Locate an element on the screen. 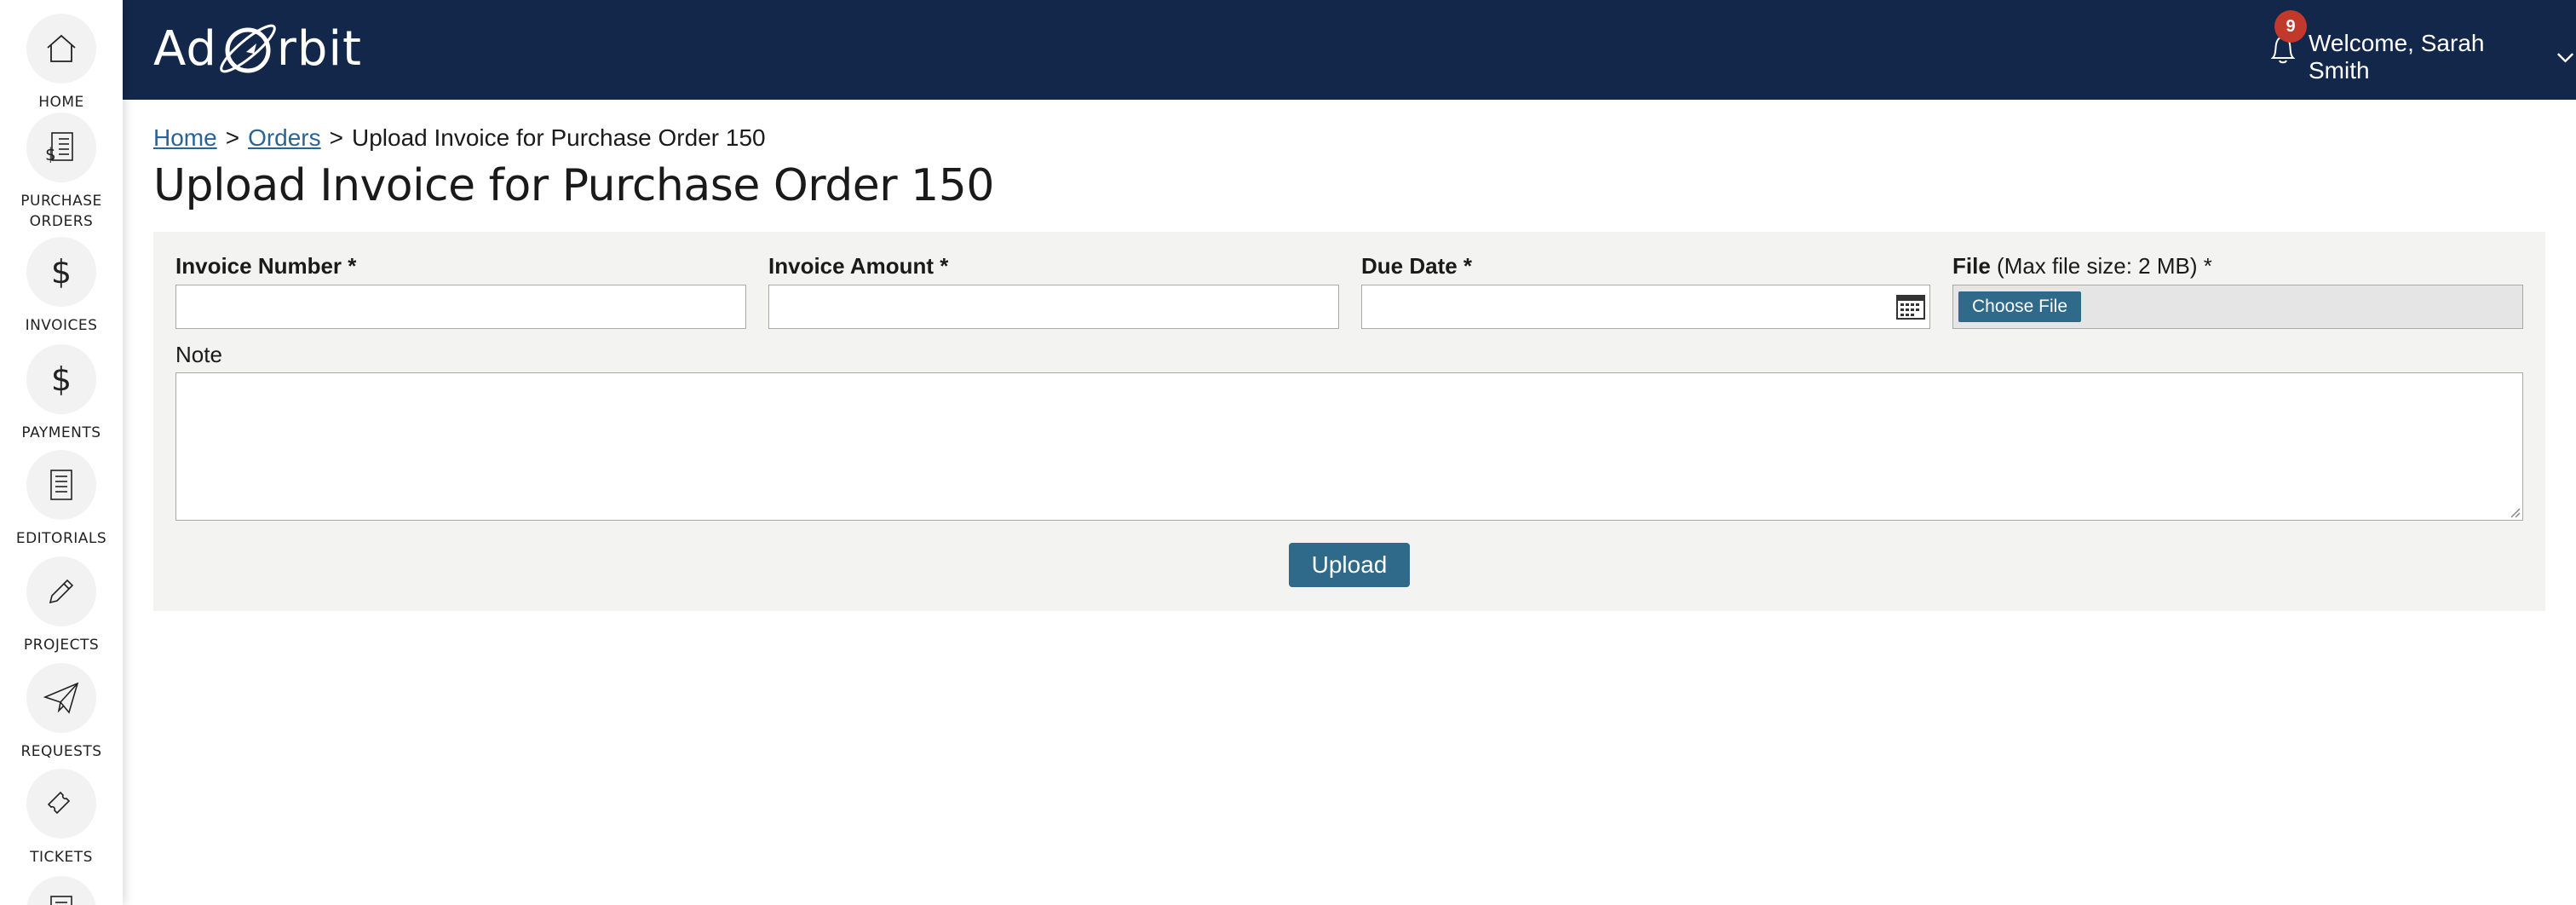  paper-plane-icon is located at coordinates (61, 698).